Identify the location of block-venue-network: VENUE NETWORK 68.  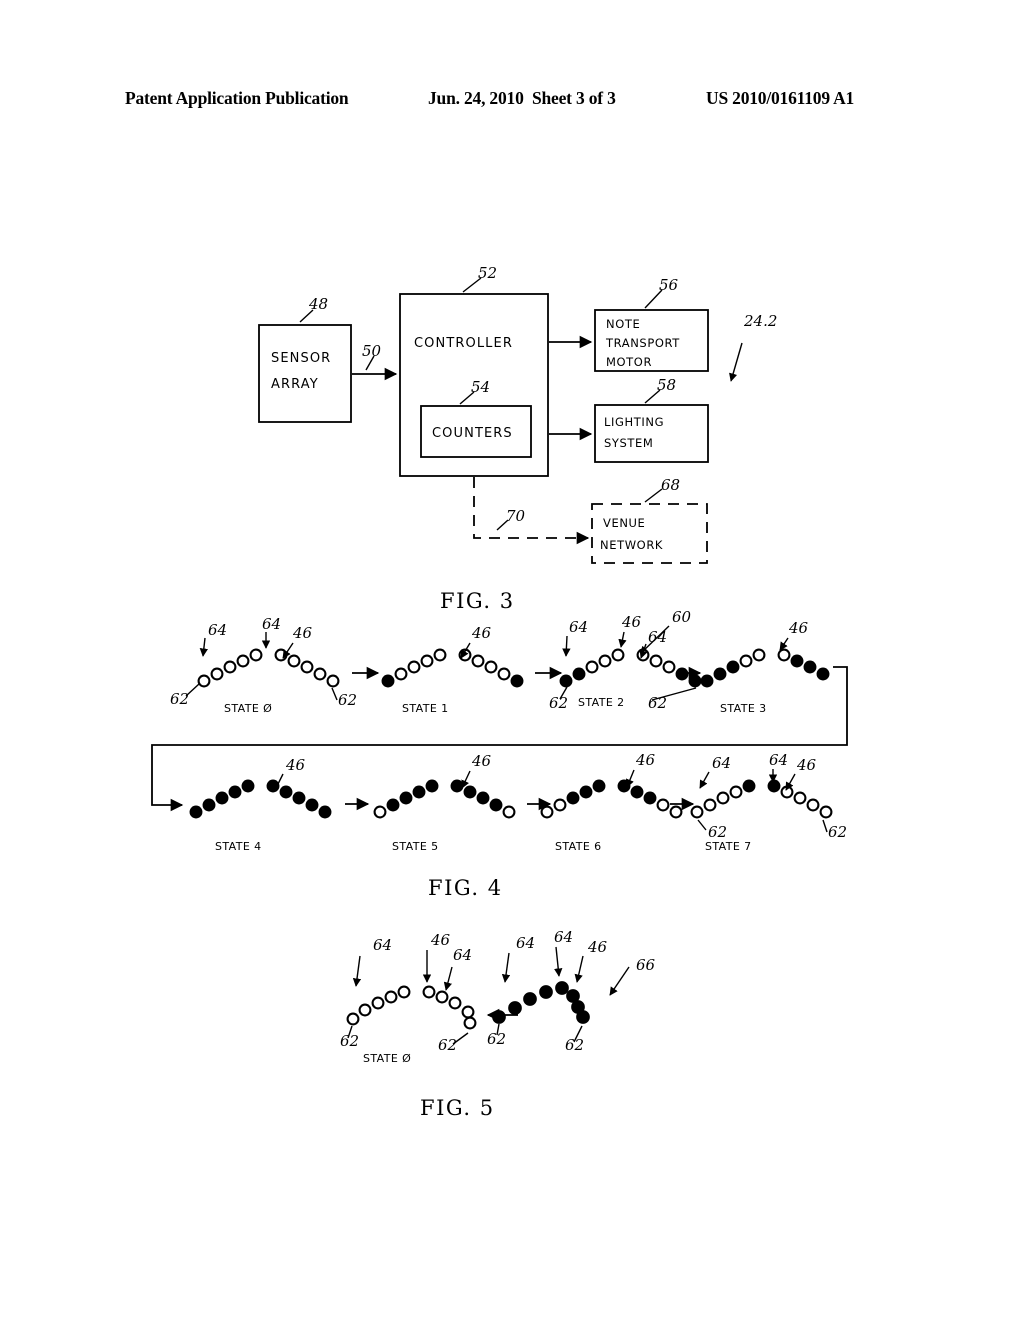
(649, 520).